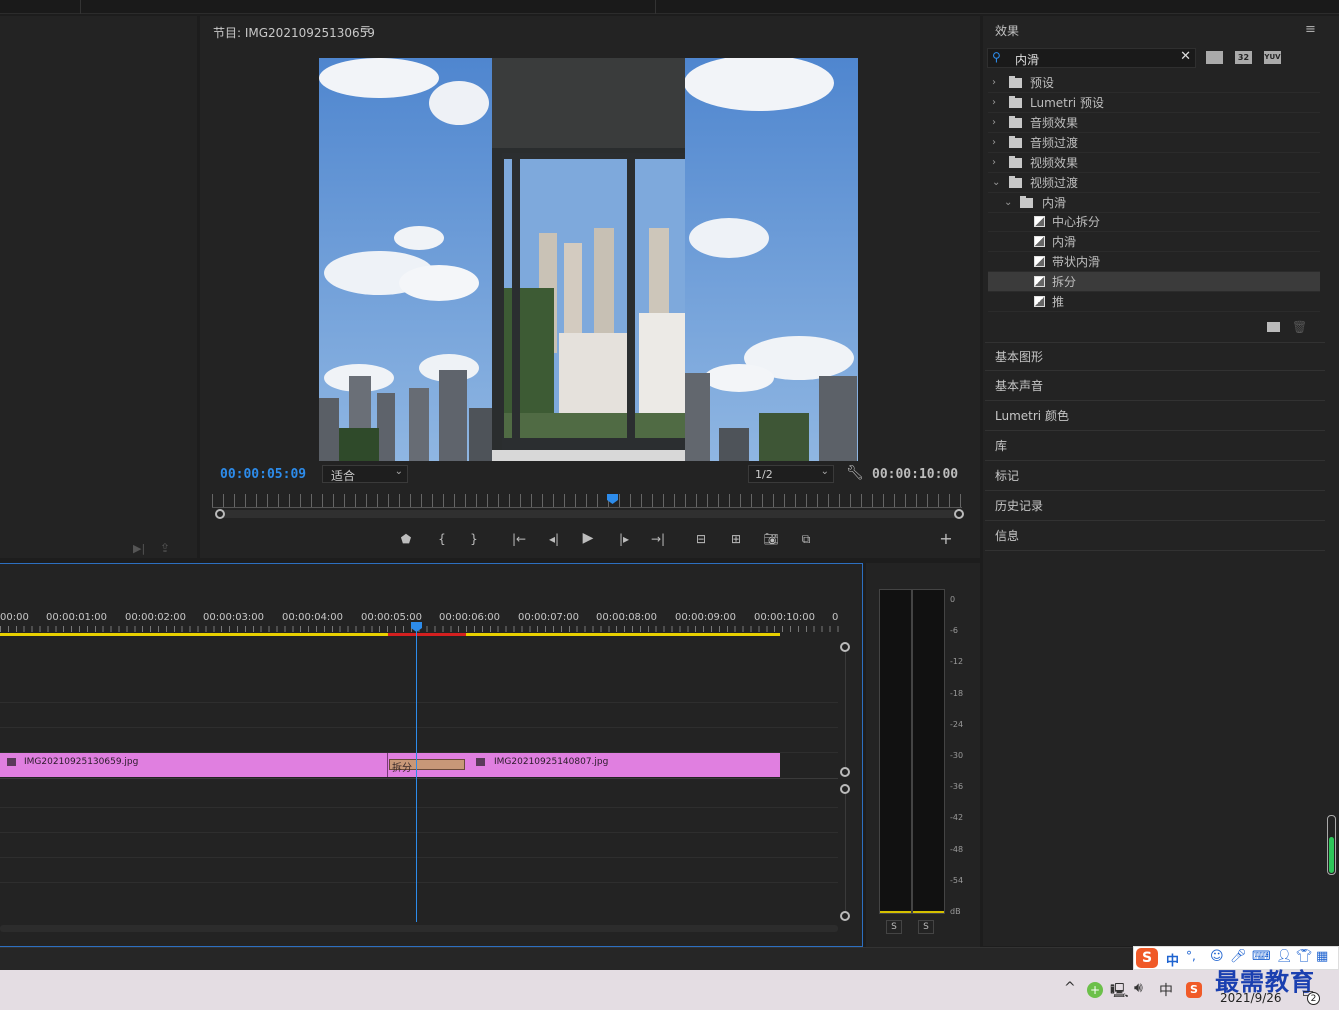 This screenshot has width=1339, height=1010. What do you see at coordinates (791, 474) in the screenshot?
I see `resolution-dropdown: 1/2 ⌄` at bounding box center [791, 474].